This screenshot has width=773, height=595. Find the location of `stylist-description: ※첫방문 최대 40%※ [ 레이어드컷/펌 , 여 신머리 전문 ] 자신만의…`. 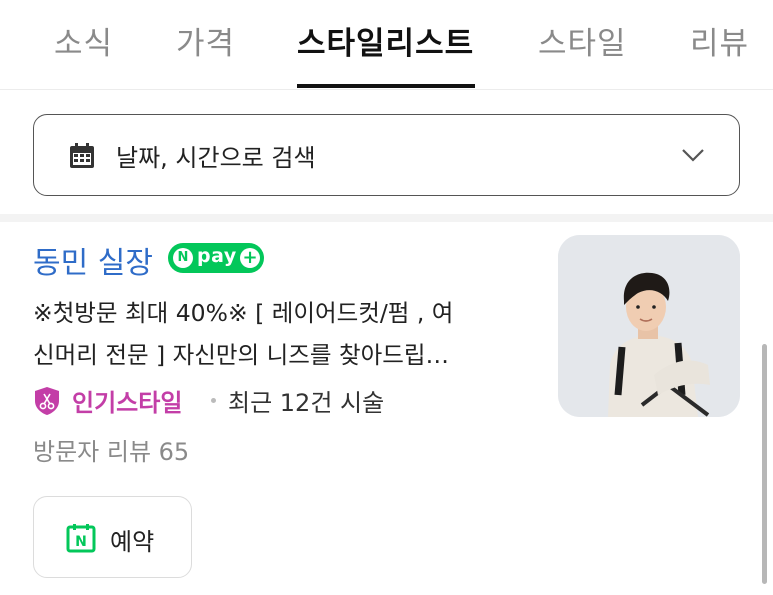

stylist-description: ※첫방문 최대 40%※ [ 레이어드컷/펌 , 여 신머리 전문 ] 자신만의… is located at coordinates (283, 334).